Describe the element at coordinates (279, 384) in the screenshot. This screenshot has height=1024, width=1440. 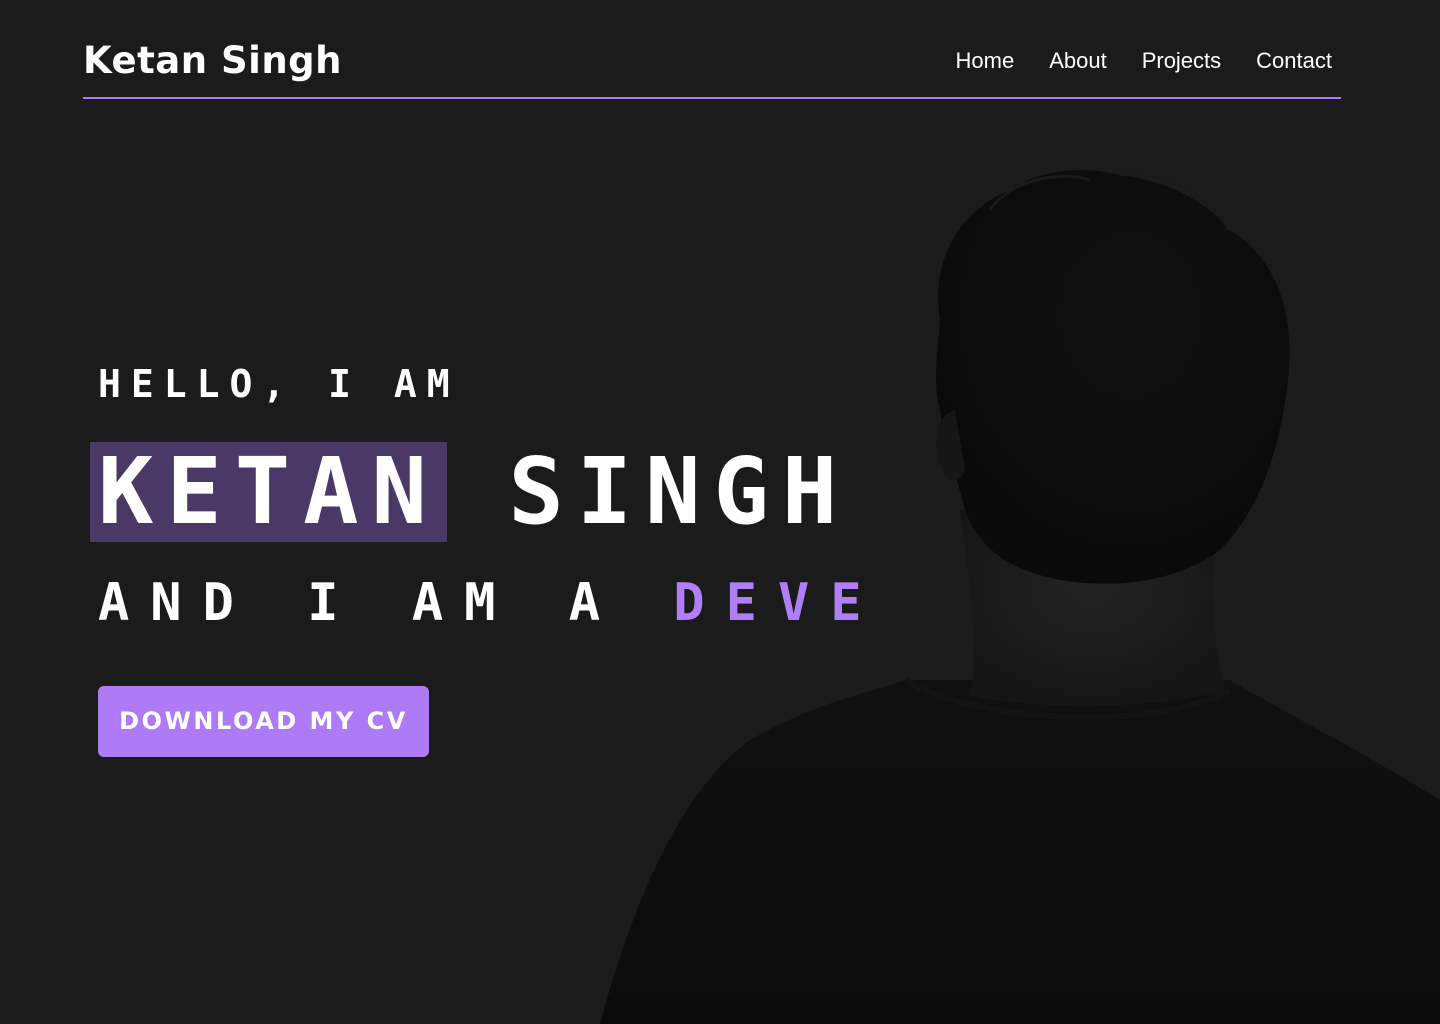
I see `greeting-text: HELLO, I AM` at that location.